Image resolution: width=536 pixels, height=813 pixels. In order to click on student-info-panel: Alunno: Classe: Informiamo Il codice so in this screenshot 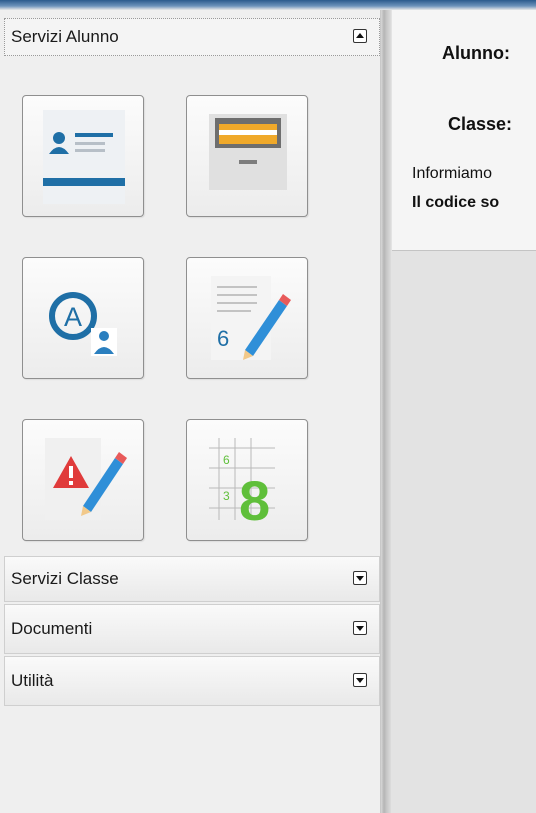, I will do `click(464, 130)`.